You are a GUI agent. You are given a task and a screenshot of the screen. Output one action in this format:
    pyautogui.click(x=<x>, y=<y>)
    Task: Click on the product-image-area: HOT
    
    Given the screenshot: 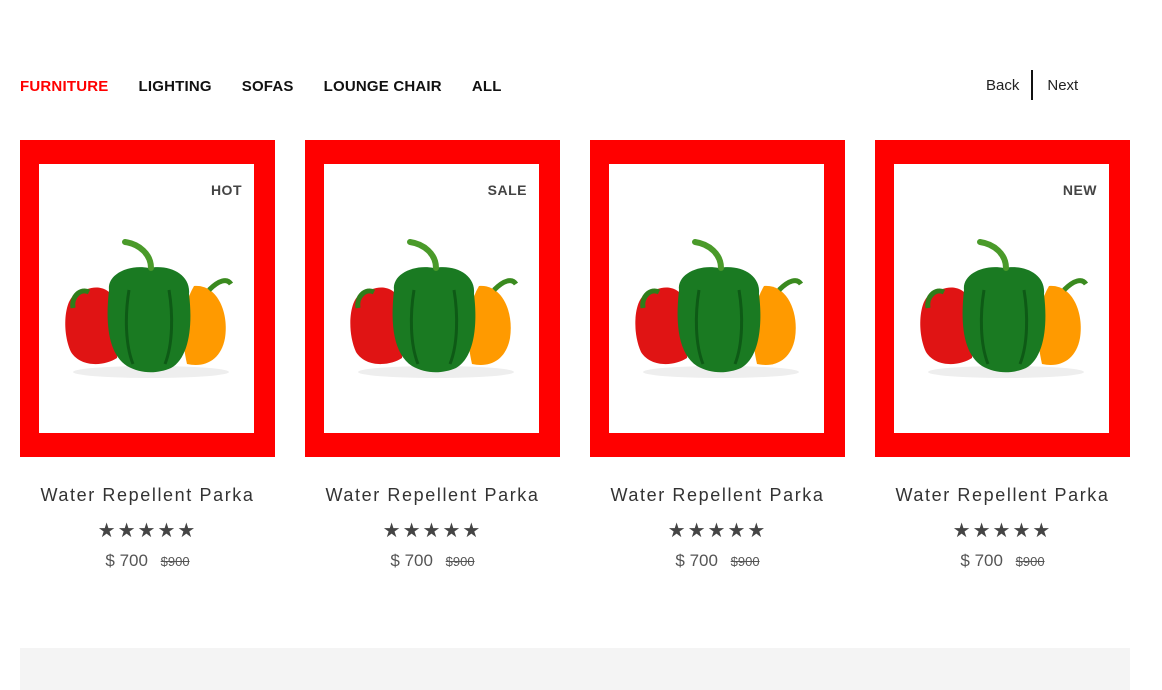 What is the action you would take?
    pyautogui.click(x=146, y=298)
    